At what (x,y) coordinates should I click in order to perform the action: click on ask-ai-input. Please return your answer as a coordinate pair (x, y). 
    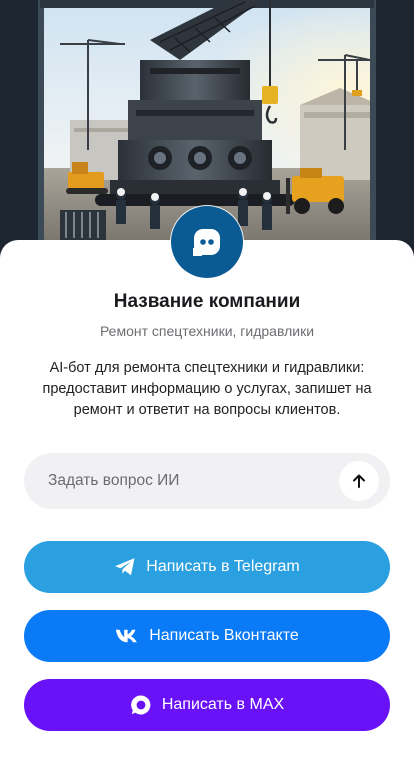
    Looking at the image, I should click on (193, 481).